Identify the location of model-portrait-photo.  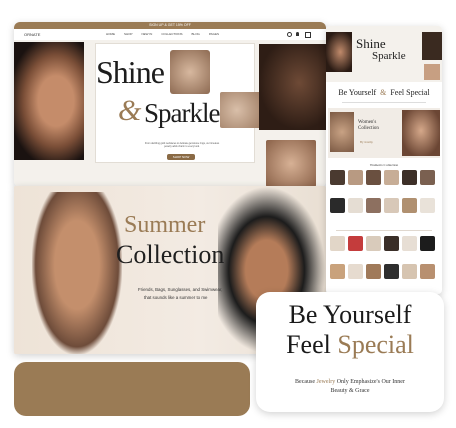
(49, 101).